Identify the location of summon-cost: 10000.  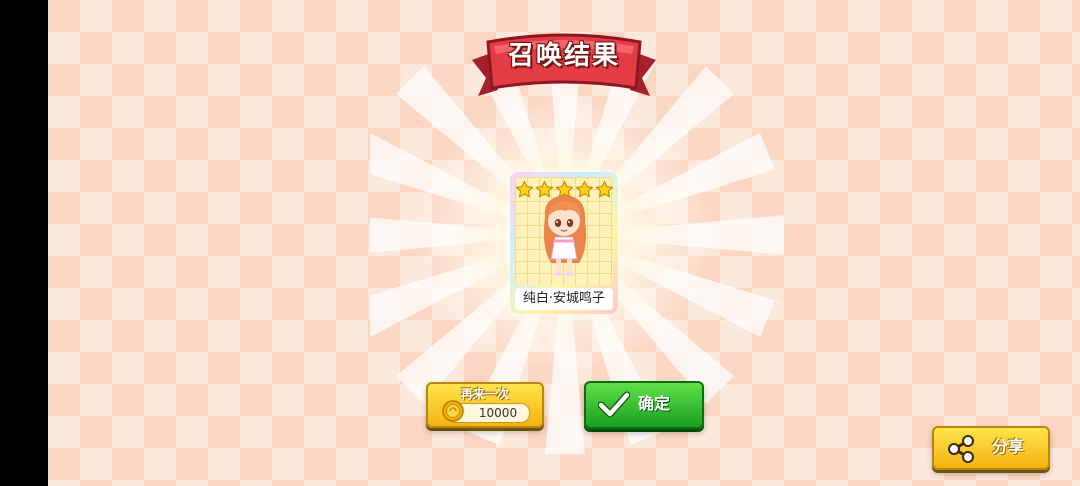
(498, 413).